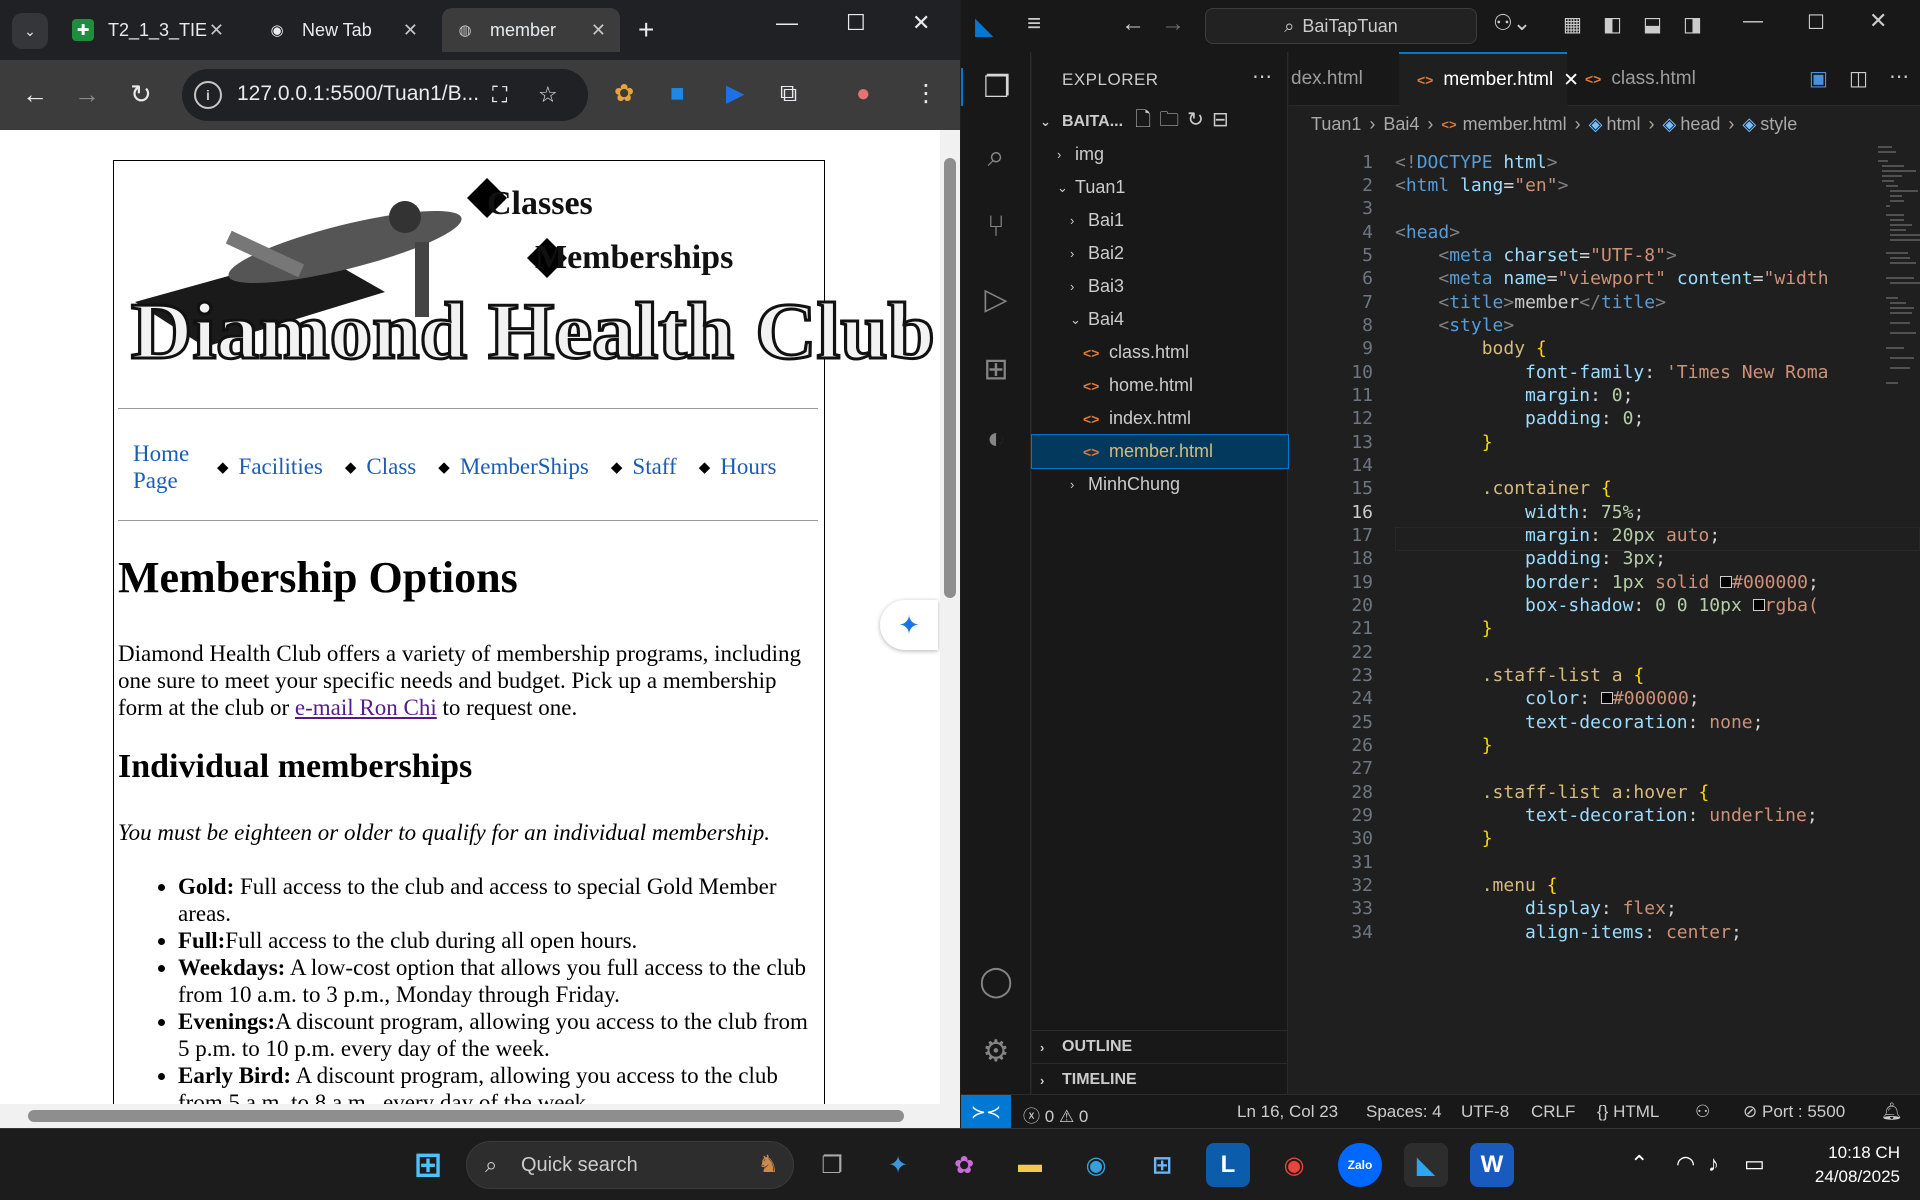 This screenshot has height=1200, width=1920. Describe the element at coordinates (428, 1165) in the screenshot. I see `start-button-icon: ⊞` at that location.